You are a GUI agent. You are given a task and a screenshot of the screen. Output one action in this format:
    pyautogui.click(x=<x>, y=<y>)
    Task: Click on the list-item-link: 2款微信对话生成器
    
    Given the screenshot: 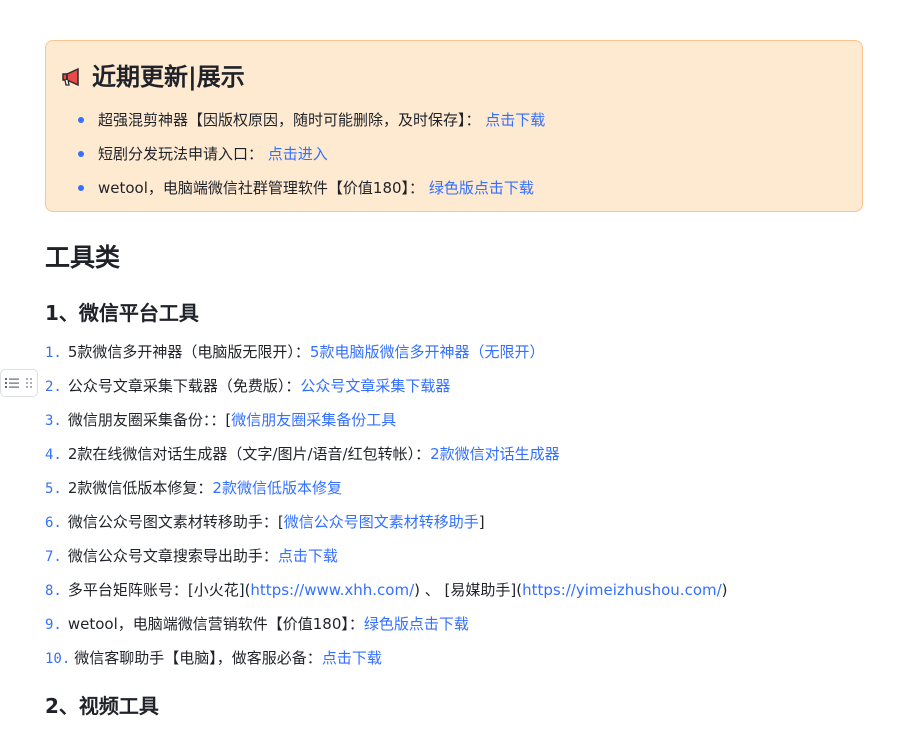 What is the action you would take?
    pyautogui.click(x=495, y=454)
    